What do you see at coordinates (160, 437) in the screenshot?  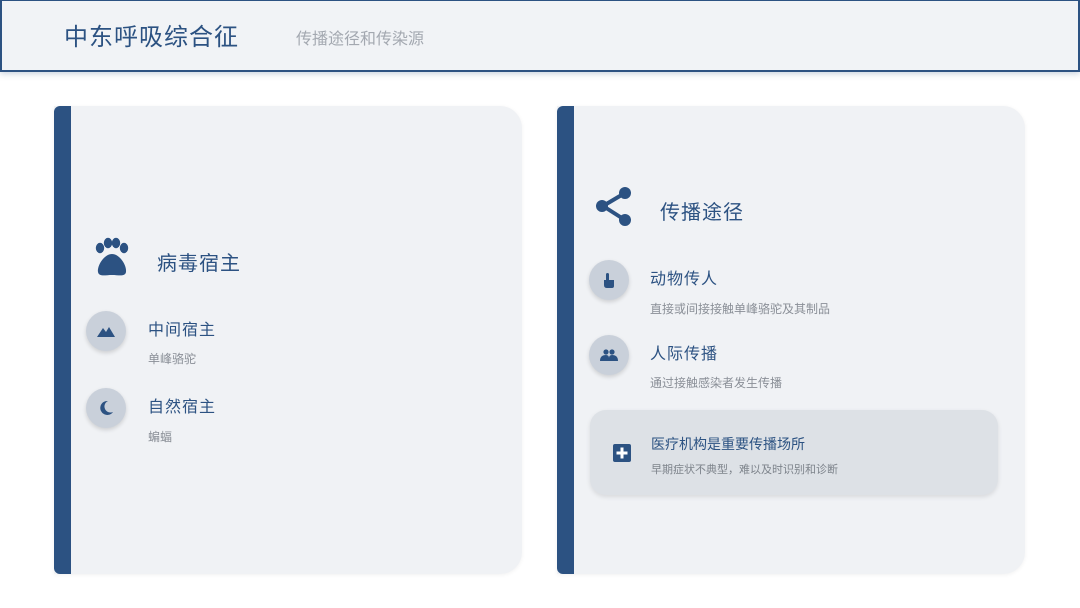 I see `natural-host-desc: 蝙蝠` at bounding box center [160, 437].